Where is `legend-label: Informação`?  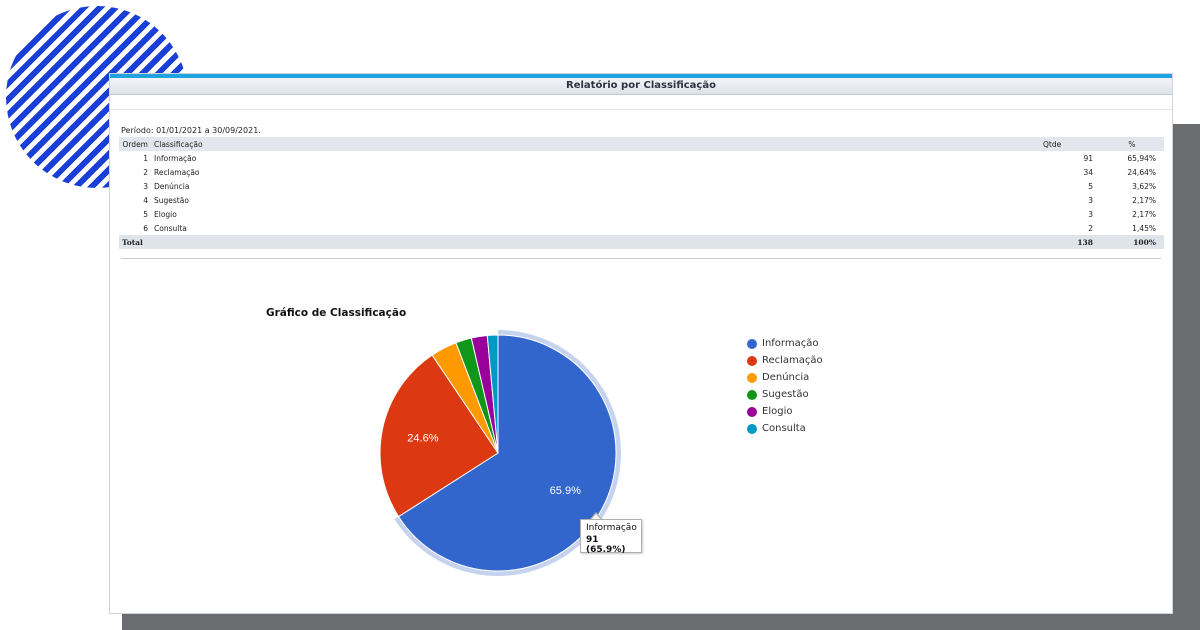 legend-label: Informação is located at coordinates (790, 343).